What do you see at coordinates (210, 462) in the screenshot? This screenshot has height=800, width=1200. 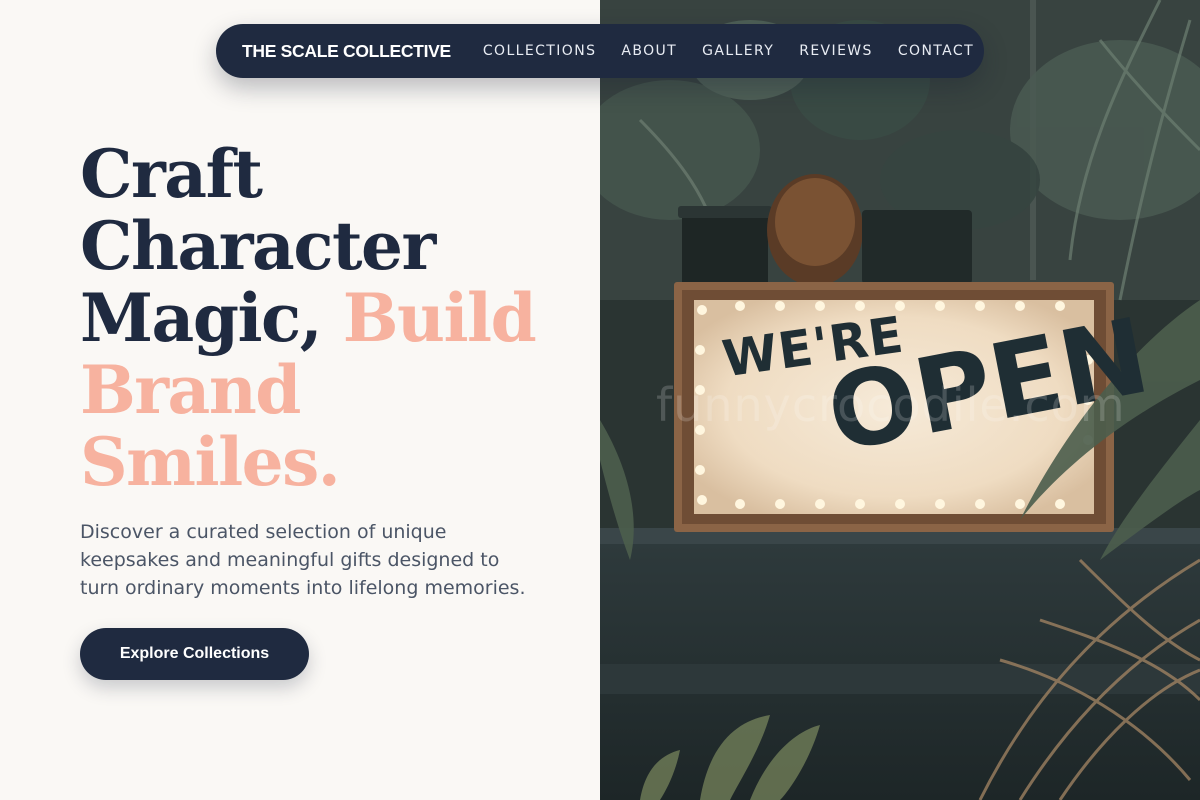 I see `headline-line-5: Smiles.` at bounding box center [210, 462].